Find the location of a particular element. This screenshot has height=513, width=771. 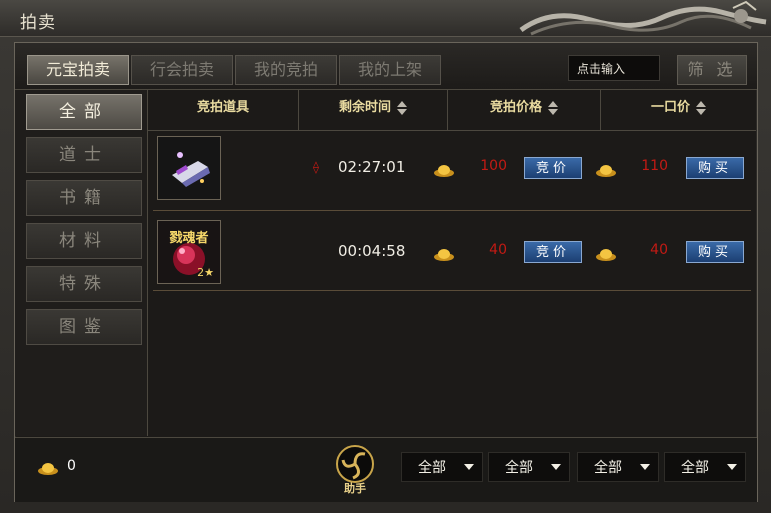

filter-dropdown-2: 全部 is located at coordinates (529, 467).